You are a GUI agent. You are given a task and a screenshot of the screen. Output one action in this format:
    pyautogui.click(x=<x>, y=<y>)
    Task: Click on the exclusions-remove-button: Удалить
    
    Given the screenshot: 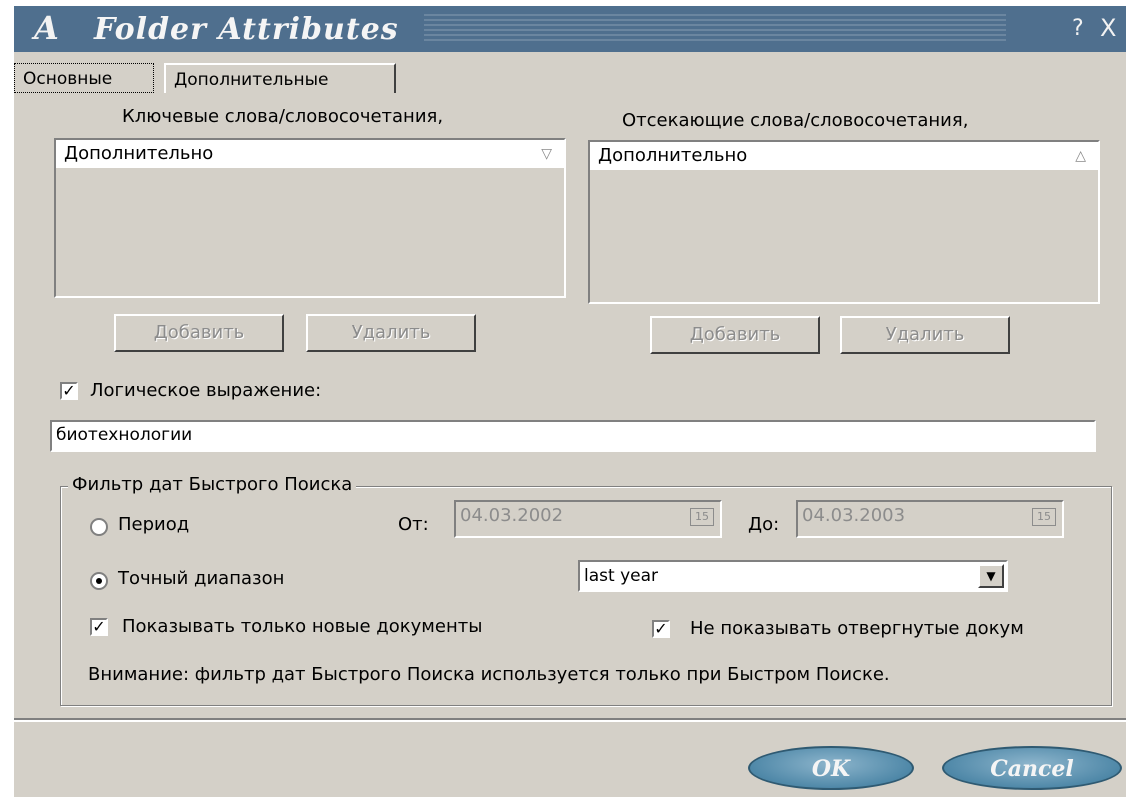 What is the action you would take?
    pyautogui.click(x=925, y=335)
    